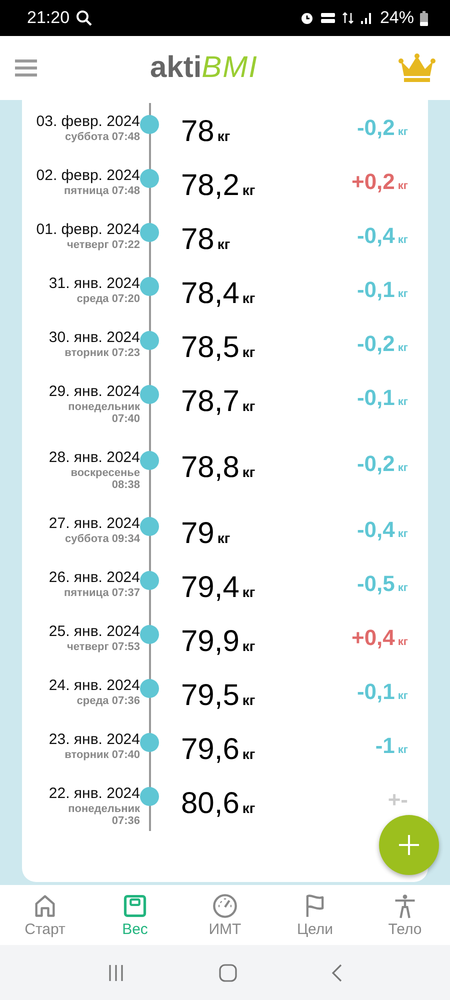 The image size is (450, 1000). Describe the element at coordinates (397, 18) in the screenshot. I see `battery-percent: 24%` at that location.